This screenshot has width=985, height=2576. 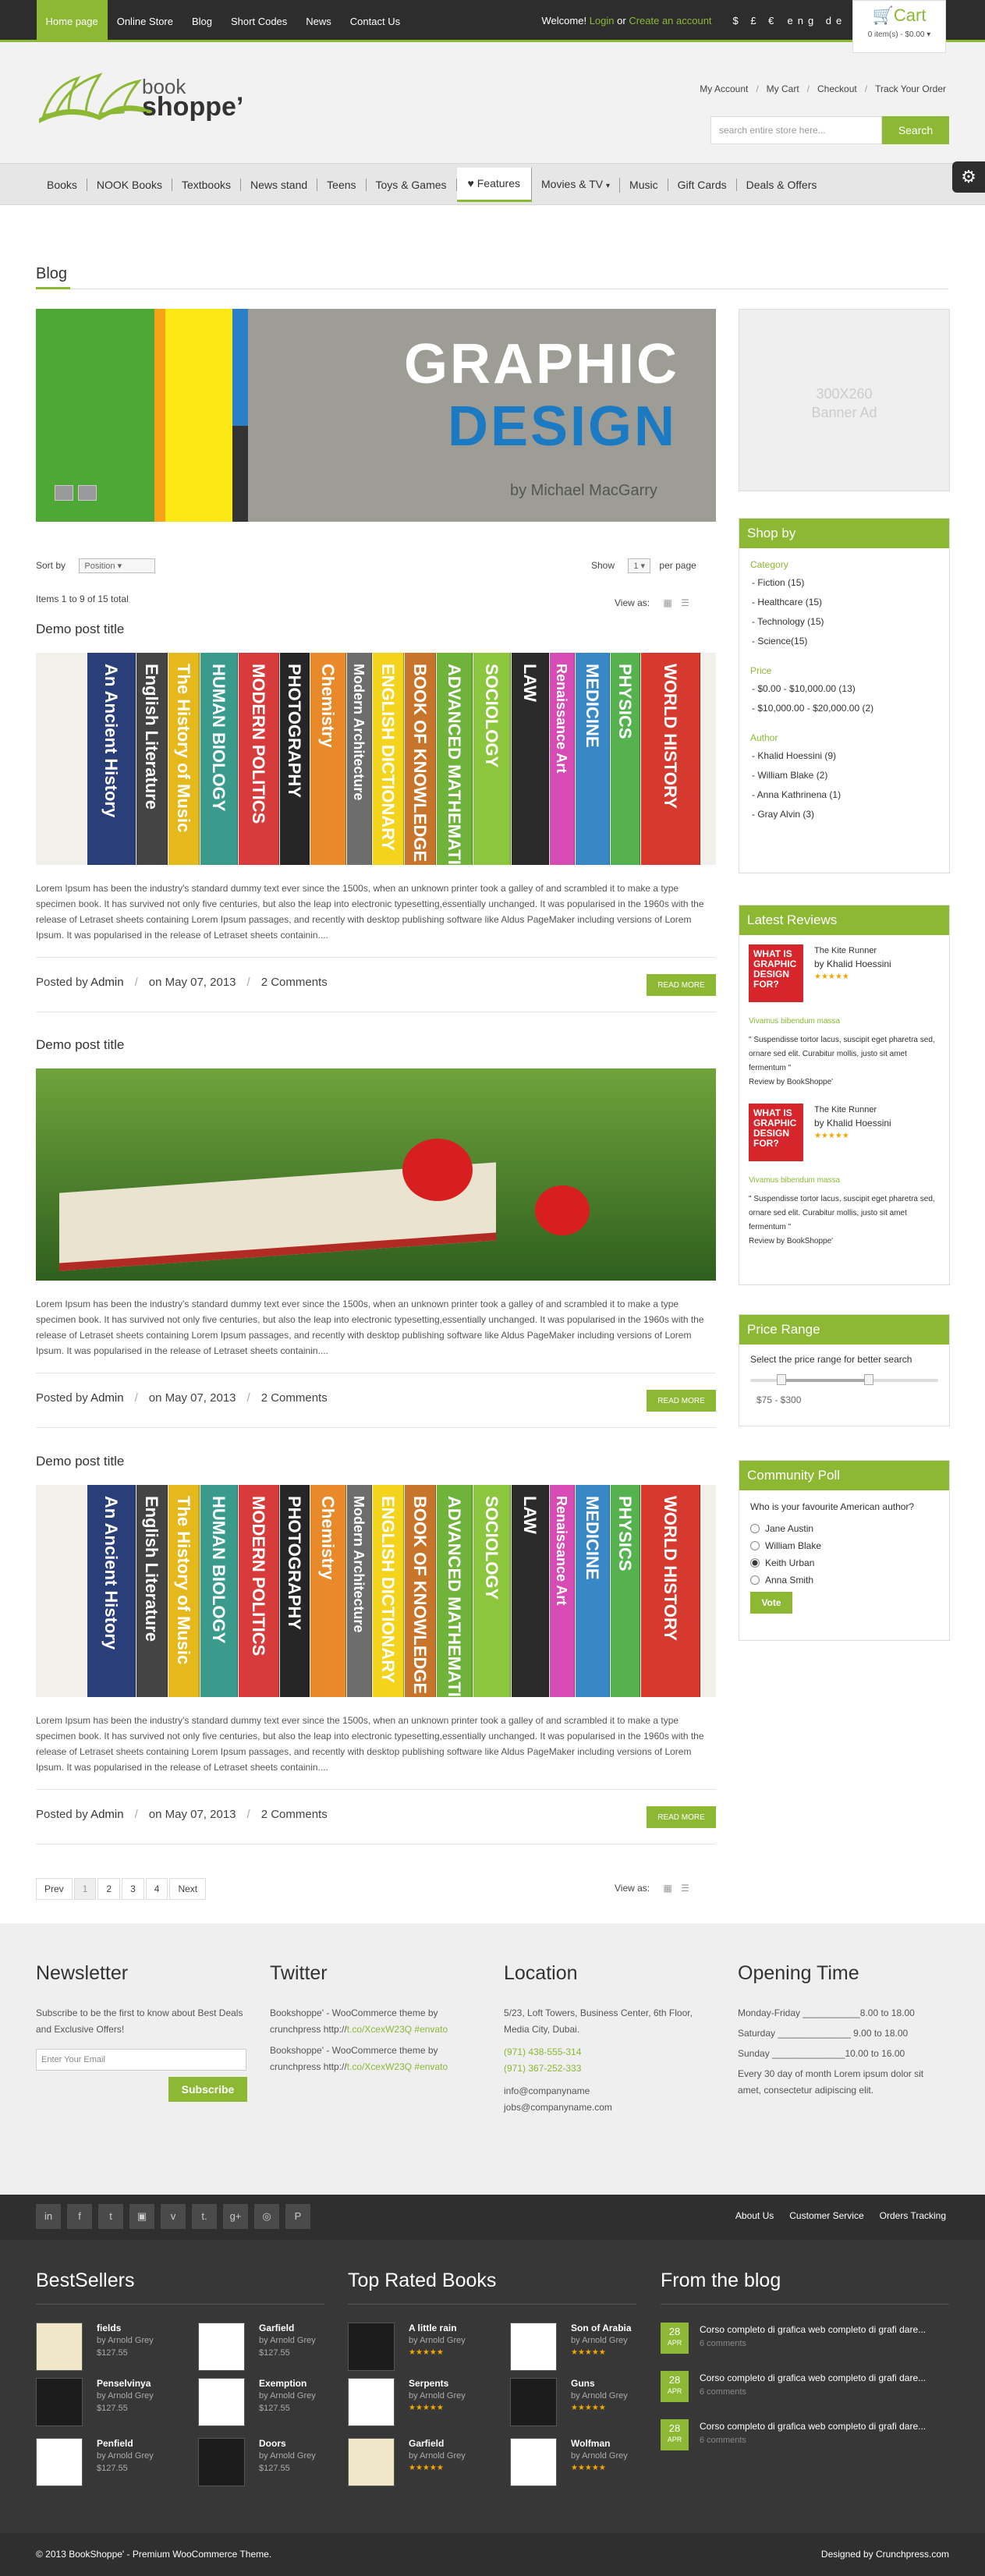 What do you see at coordinates (602, 21) in the screenshot?
I see `login-link: Login` at bounding box center [602, 21].